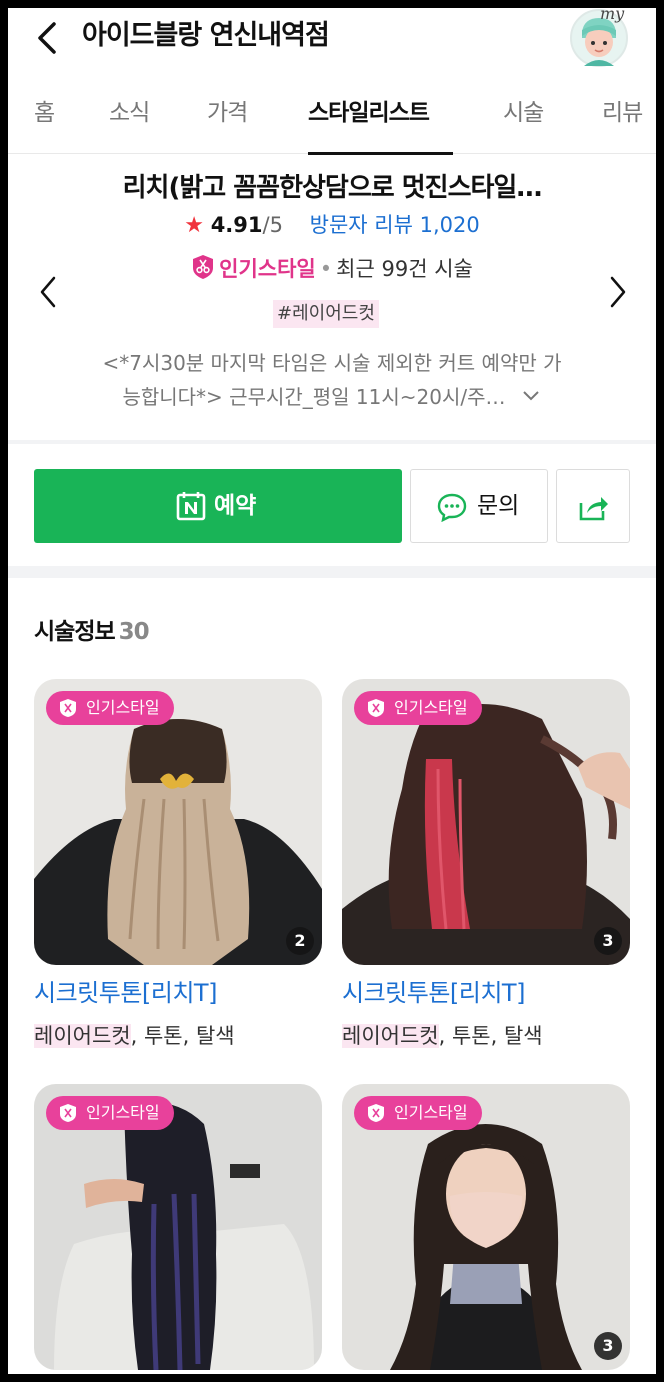 The height and width of the screenshot is (1382, 664). I want to click on tab-home: 홈, so click(44, 113).